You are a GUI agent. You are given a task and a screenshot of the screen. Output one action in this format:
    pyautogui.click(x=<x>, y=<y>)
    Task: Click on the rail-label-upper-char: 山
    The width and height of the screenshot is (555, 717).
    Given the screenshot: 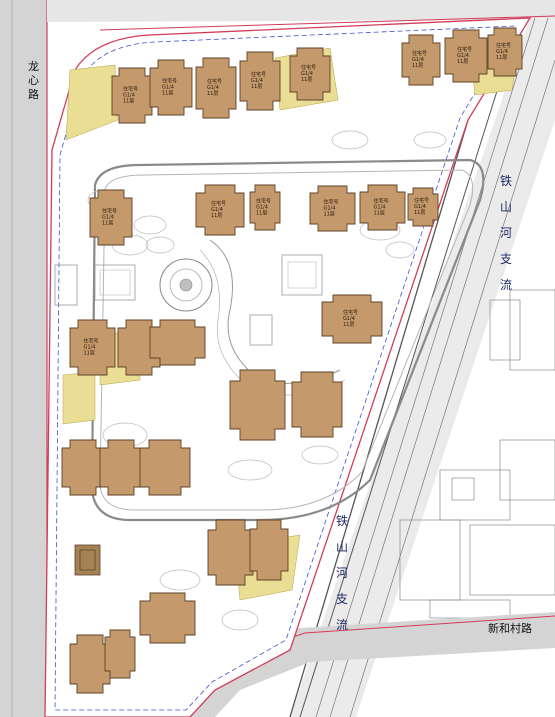 What is the action you would take?
    pyautogui.click(x=506, y=207)
    